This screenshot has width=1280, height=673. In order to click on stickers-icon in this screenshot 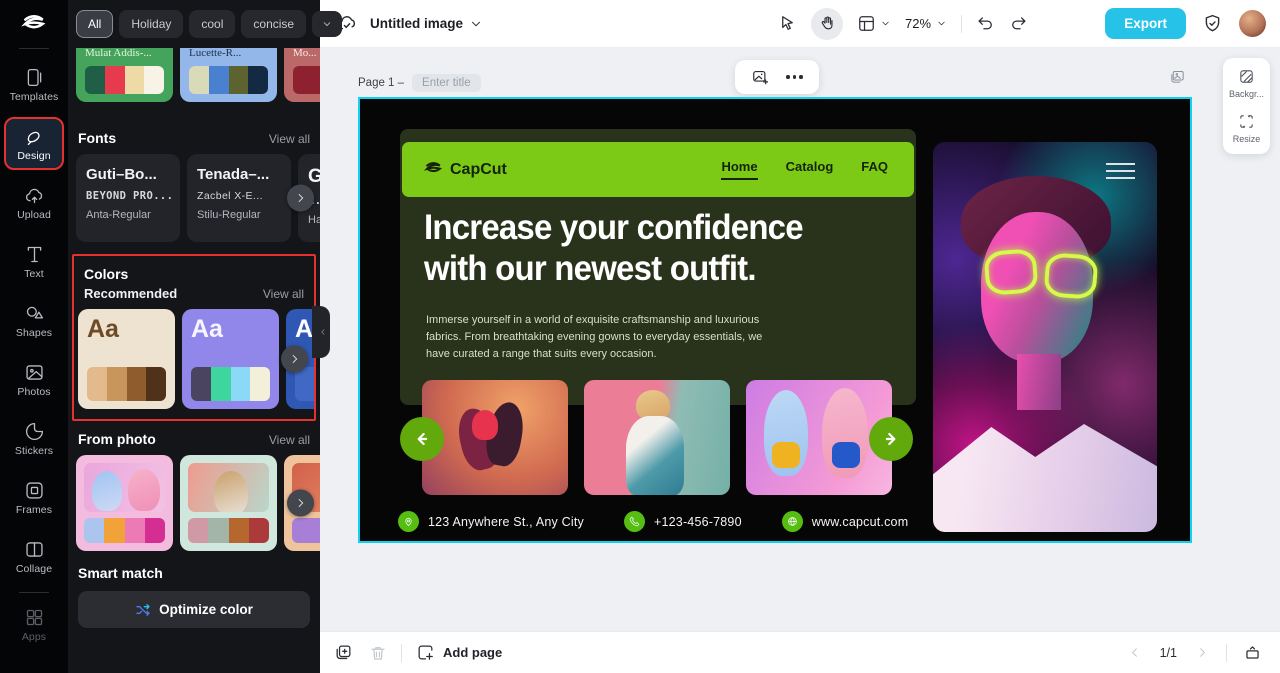, I will do `click(34, 431)`.